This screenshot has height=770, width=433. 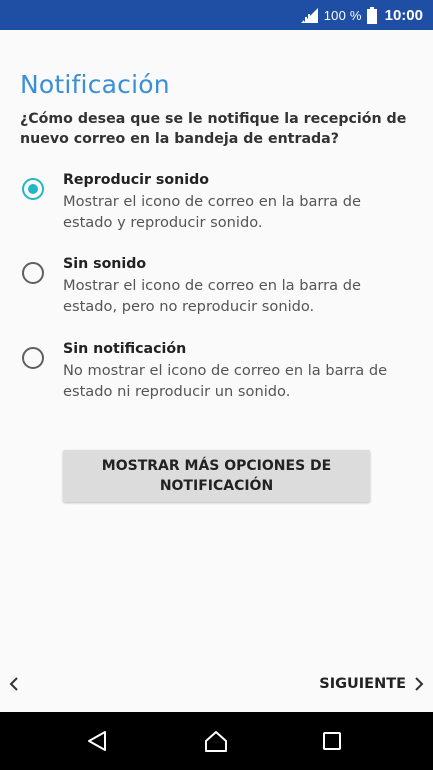 What do you see at coordinates (14, 684) in the screenshot?
I see `chevron-left-icon` at bounding box center [14, 684].